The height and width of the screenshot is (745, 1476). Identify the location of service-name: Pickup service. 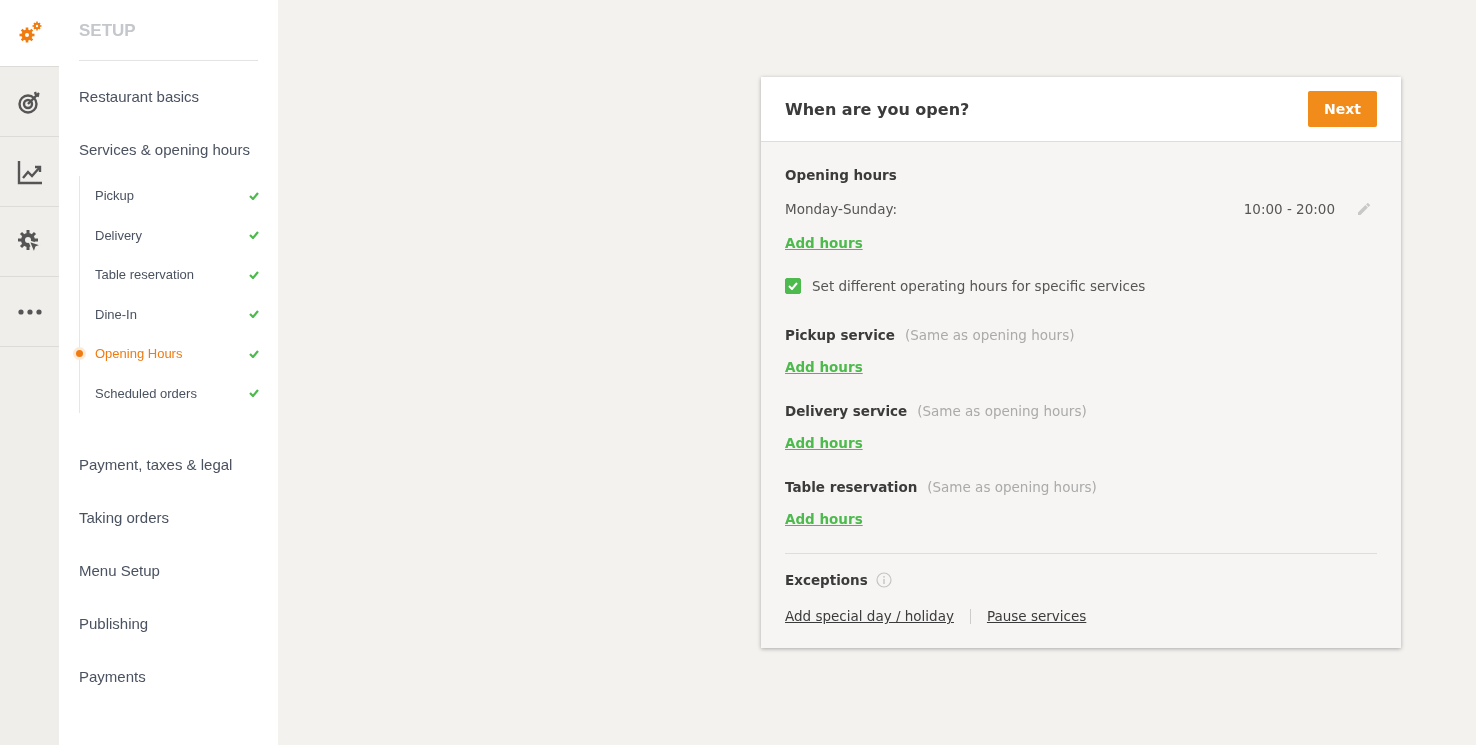
(840, 335).